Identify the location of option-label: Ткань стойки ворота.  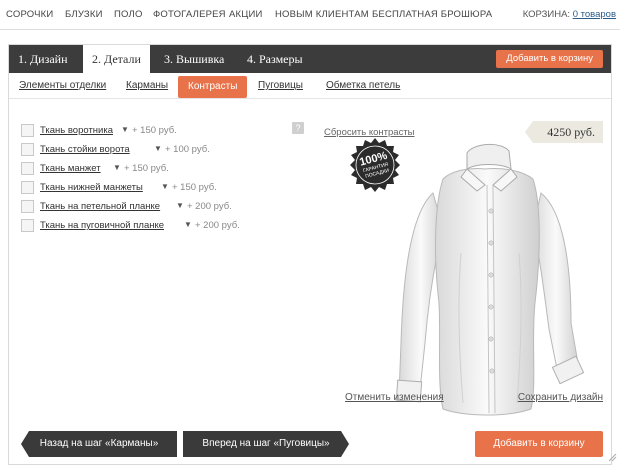
(85, 149).